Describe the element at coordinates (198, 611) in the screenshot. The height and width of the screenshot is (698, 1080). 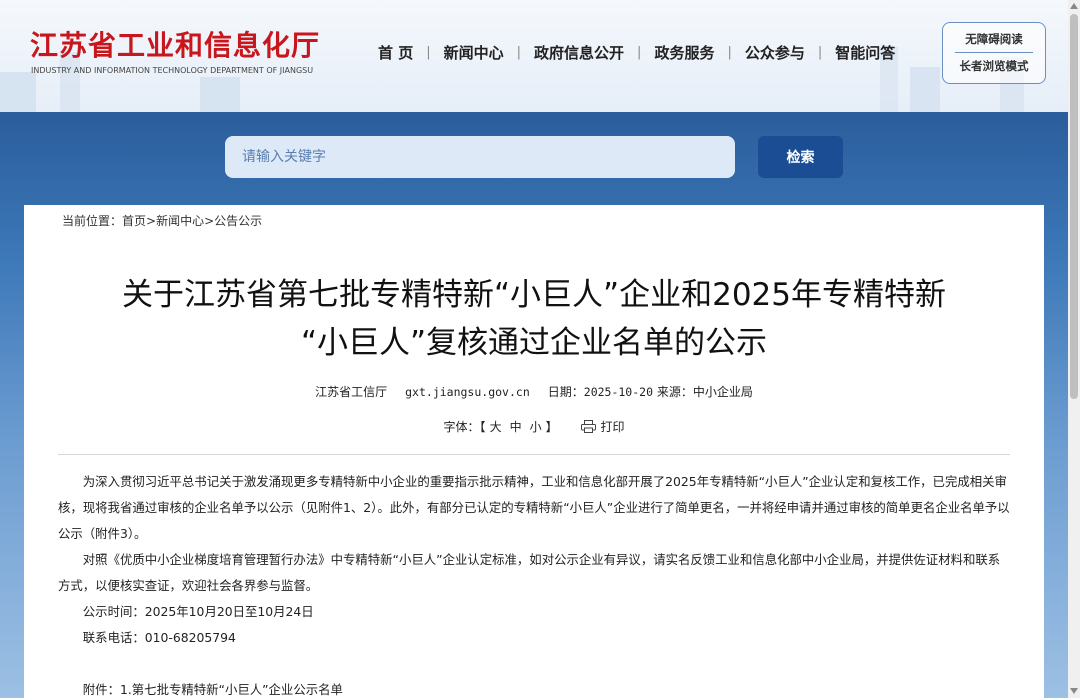
I see `publicity-period: 公示时间：2025年10月20日至10月24日` at that location.